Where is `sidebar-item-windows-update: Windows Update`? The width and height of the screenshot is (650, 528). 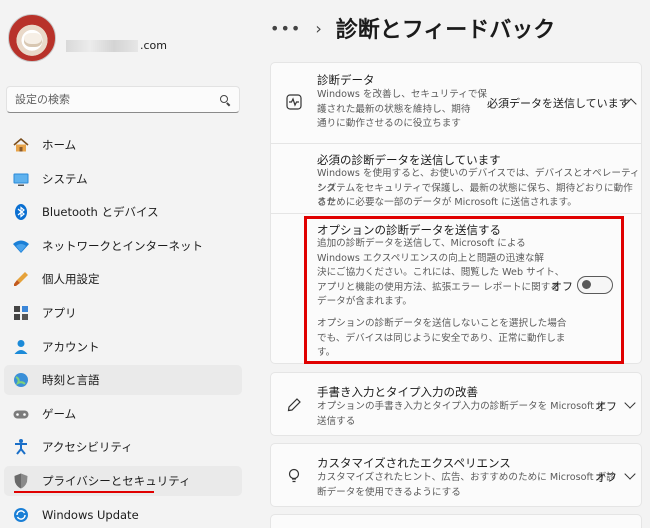
sidebar-item-windows-update: Windows Update is located at coordinates (123, 514).